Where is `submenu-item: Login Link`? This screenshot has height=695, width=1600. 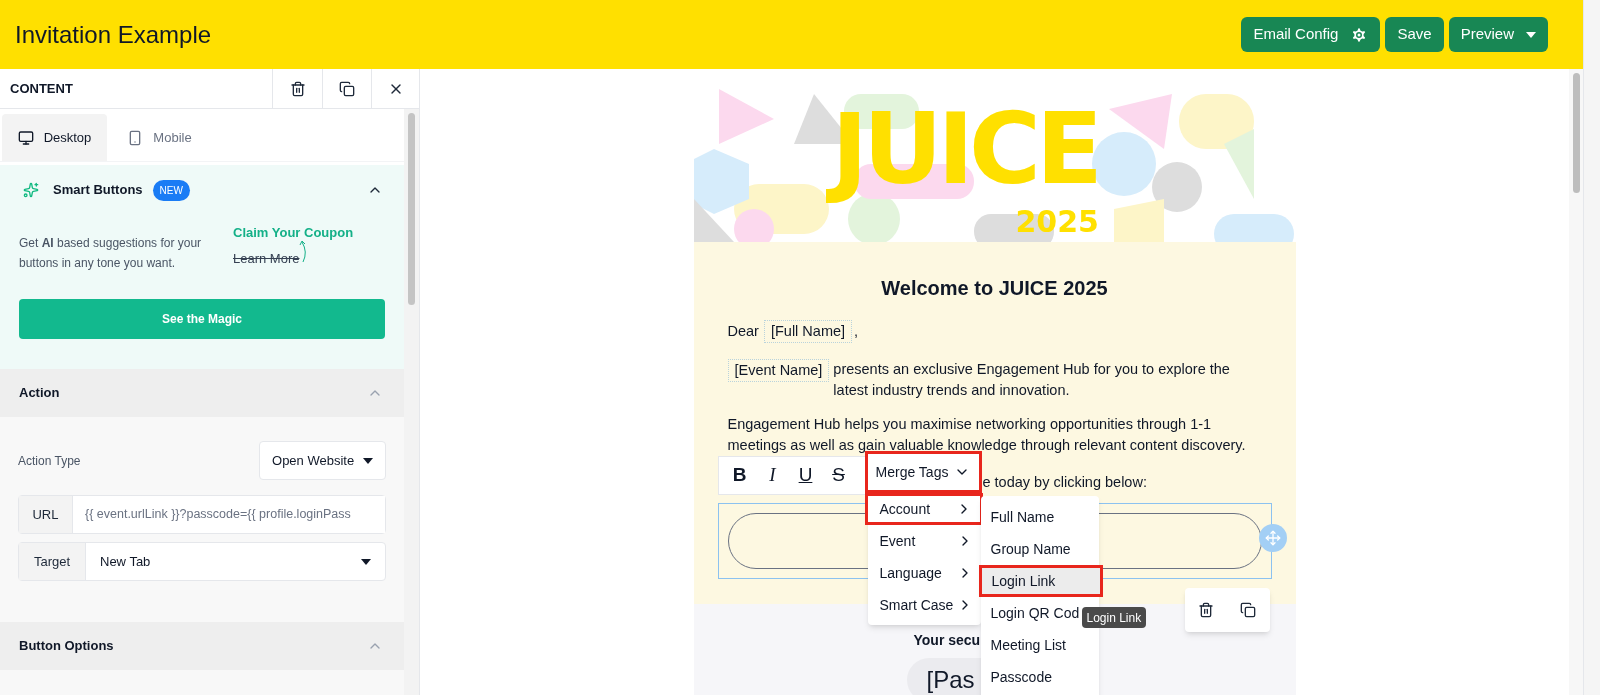 submenu-item: Login Link is located at coordinates (1040, 581).